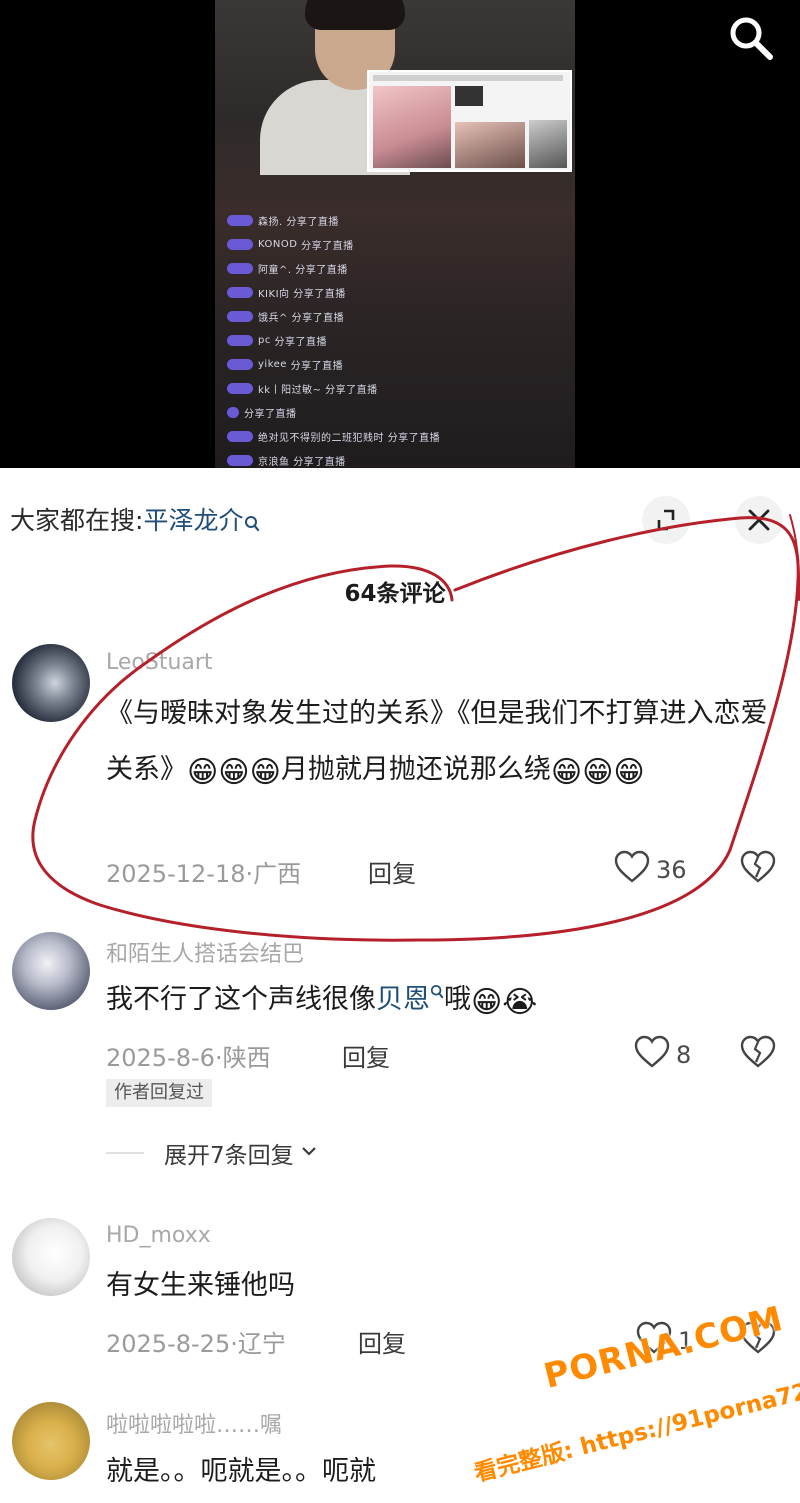  I want to click on share-user: 饿兵^, so click(273, 318).